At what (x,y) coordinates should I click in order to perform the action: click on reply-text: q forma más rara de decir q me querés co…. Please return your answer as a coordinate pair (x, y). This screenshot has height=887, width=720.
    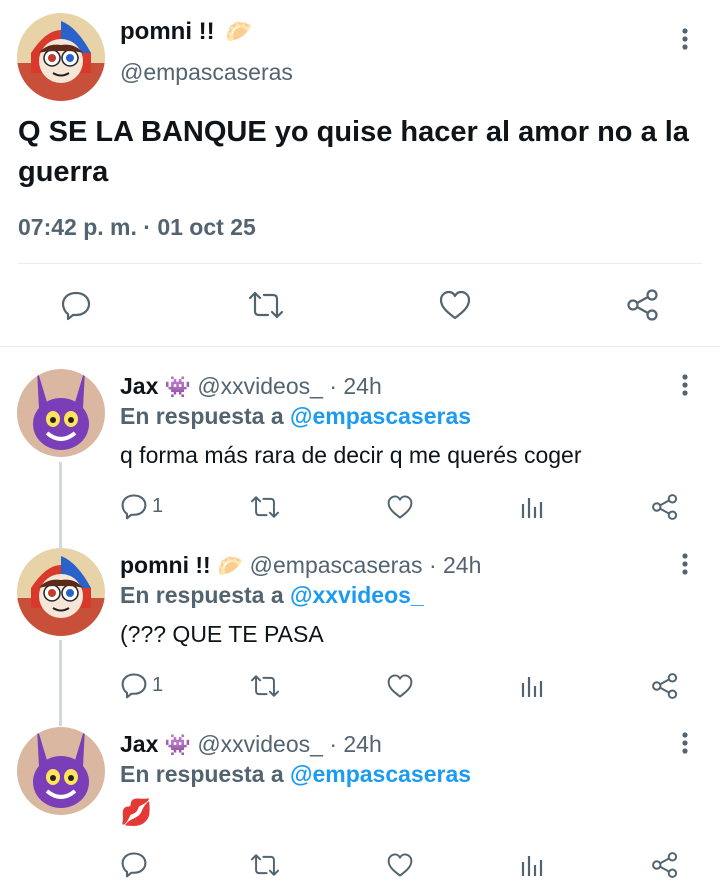
    Looking at the image, I should click on (351, 455).